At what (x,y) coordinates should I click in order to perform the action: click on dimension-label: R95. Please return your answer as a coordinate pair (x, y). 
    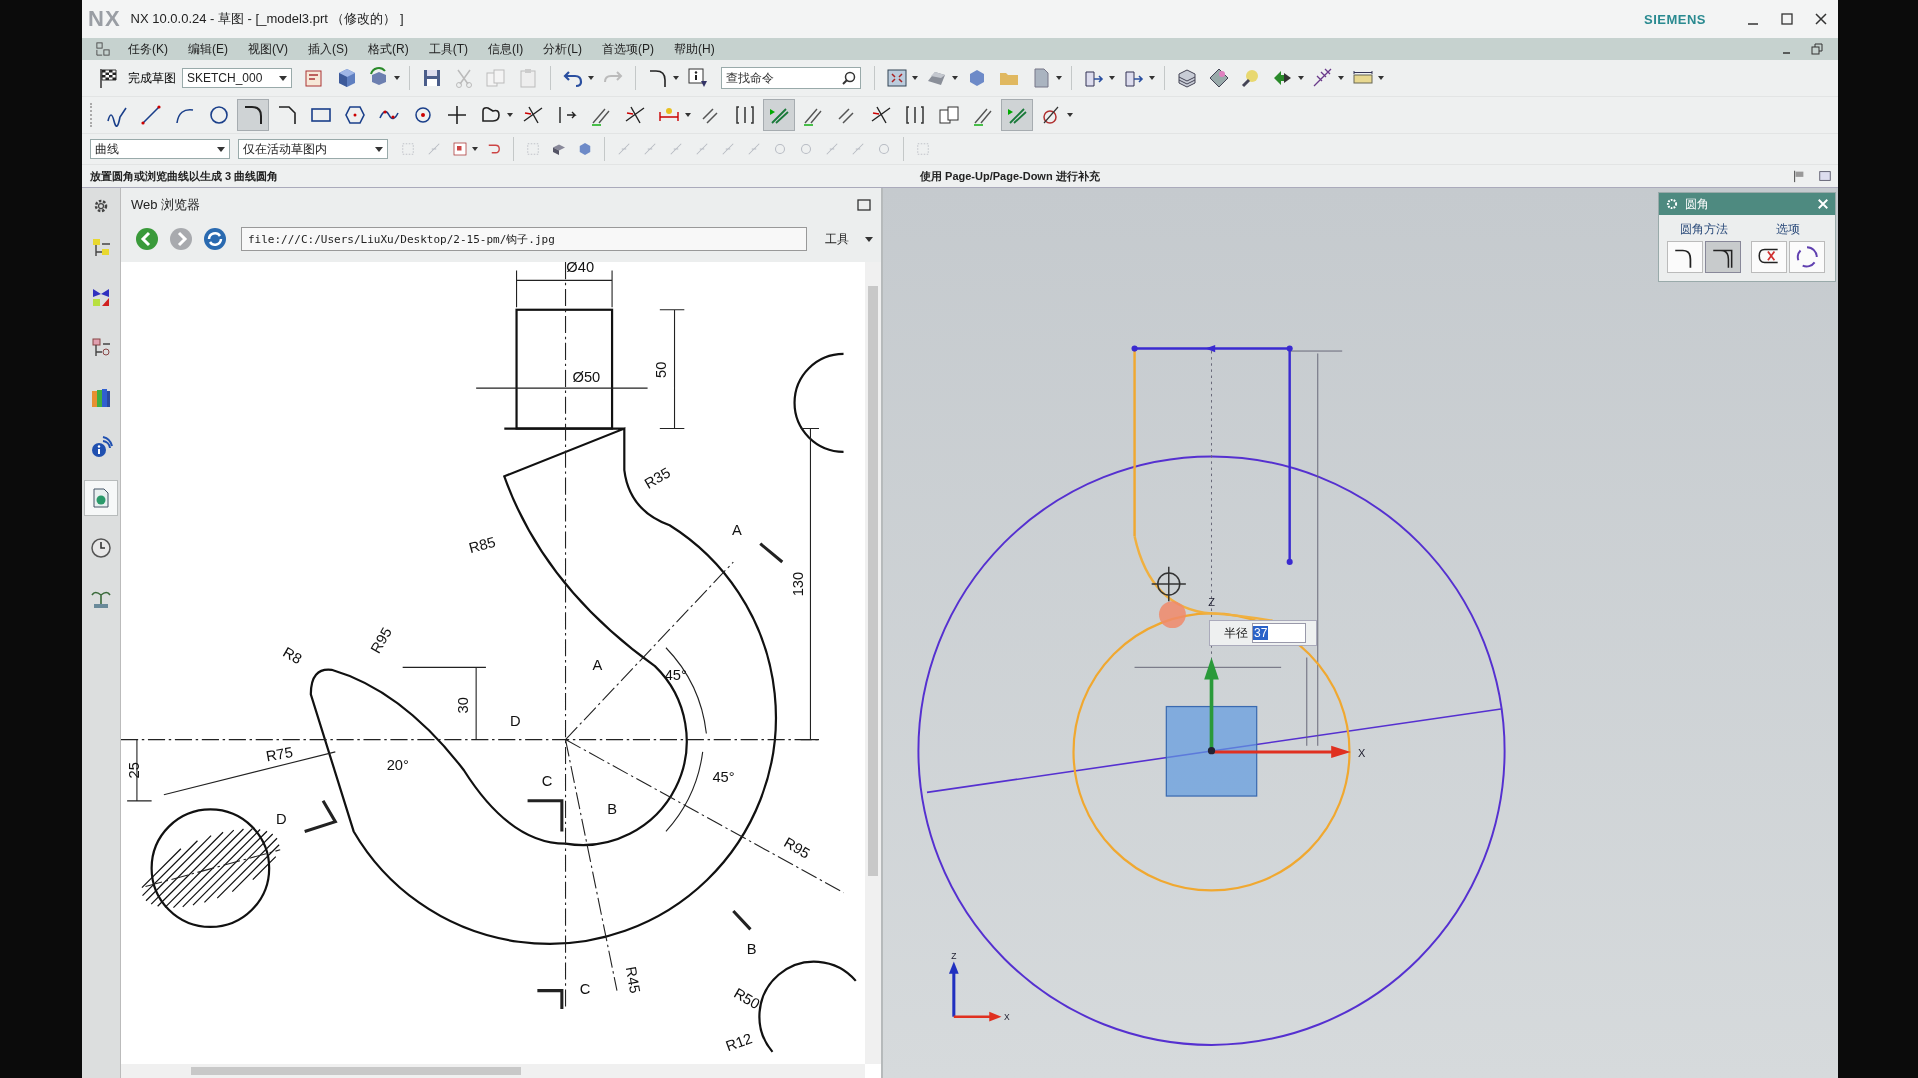
    Looking at the image, I should click on (797, 848).